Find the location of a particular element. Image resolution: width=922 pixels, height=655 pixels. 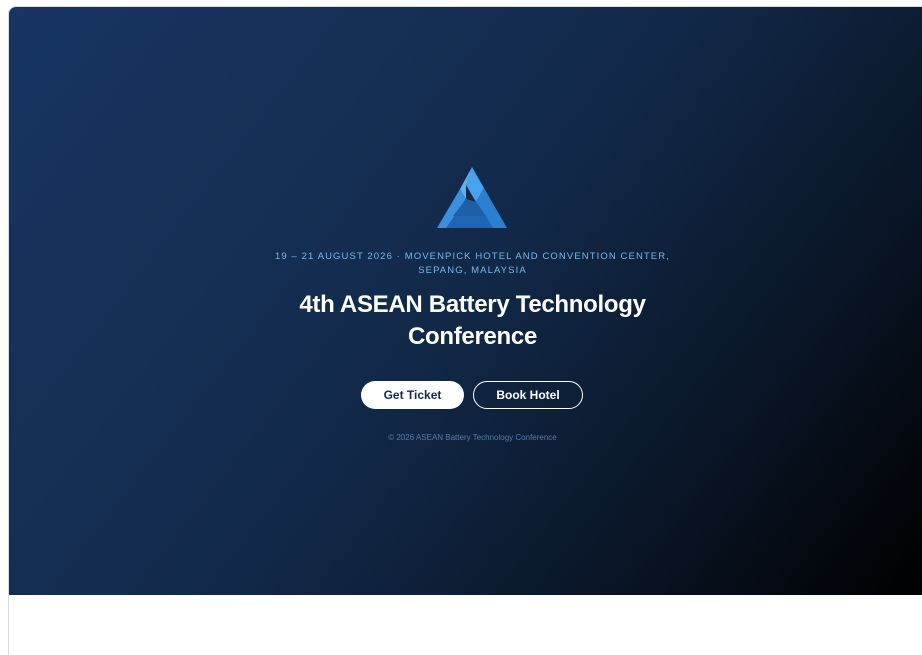

triangle-logo-icon is located at coordinates (472, 197).